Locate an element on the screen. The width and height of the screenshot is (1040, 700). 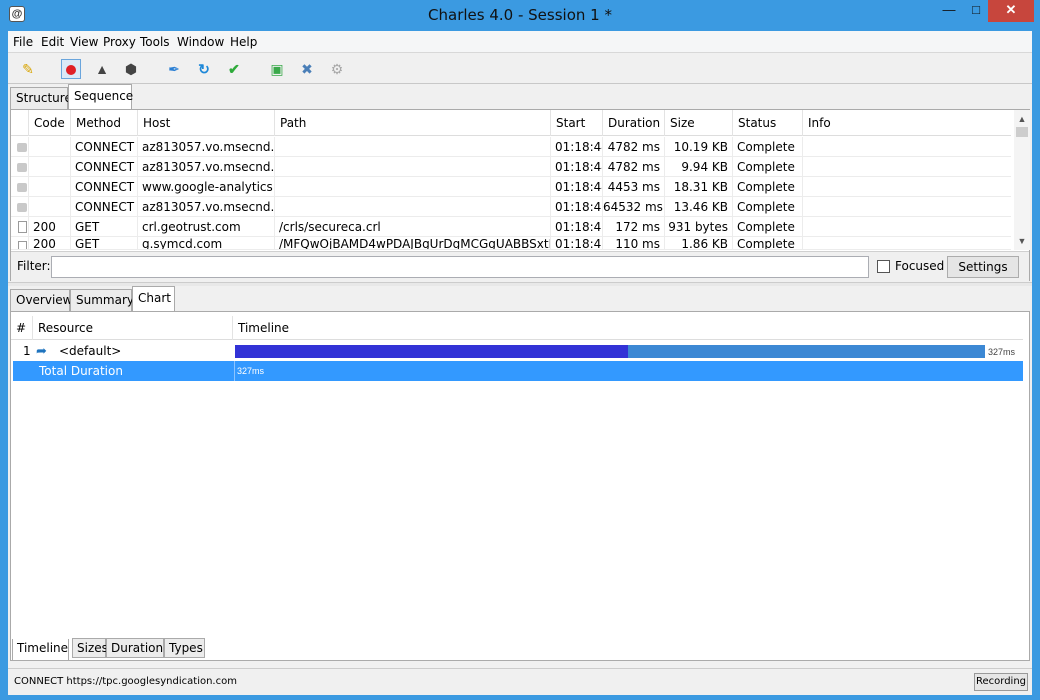
tab-duration: Duration is located at coordinates (135, 648).